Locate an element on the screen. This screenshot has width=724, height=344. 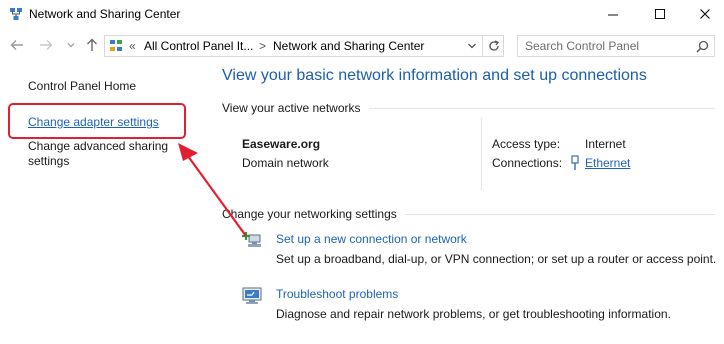
forward-button is located at coordinates (46, 45).